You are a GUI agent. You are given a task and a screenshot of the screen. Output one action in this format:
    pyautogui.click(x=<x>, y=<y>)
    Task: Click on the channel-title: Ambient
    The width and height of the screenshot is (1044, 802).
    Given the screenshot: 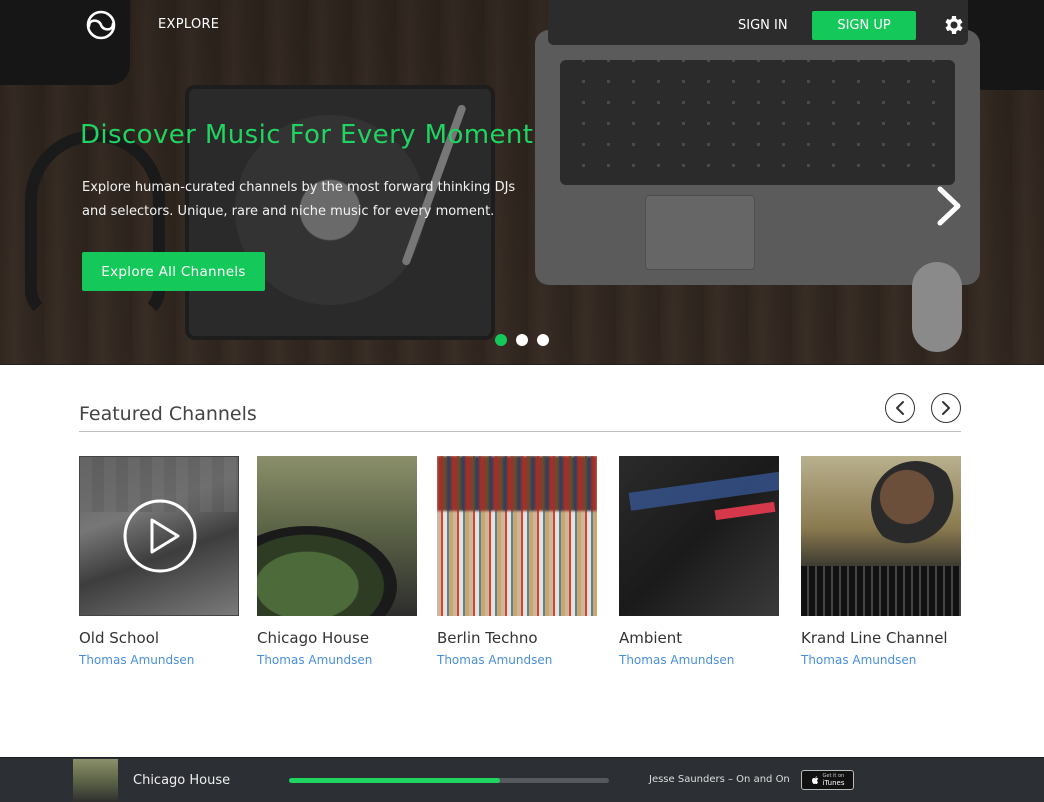 What is the action you would take?
    pyautogui.click(x=700, y=638)
    